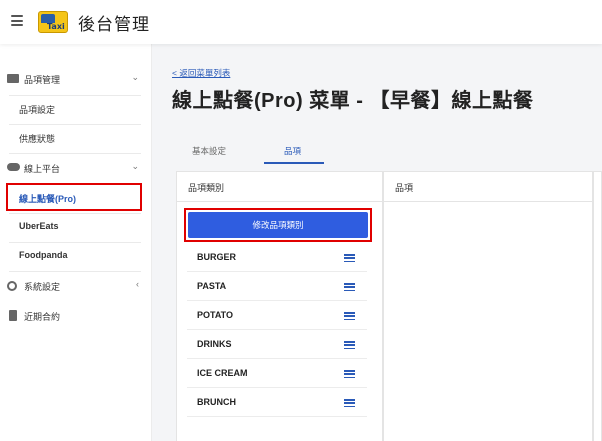 This screenshot has width=602, height=441. Describe the element at coordinates (13, 78) in the screenshot. I see `folder-icon` at that location.